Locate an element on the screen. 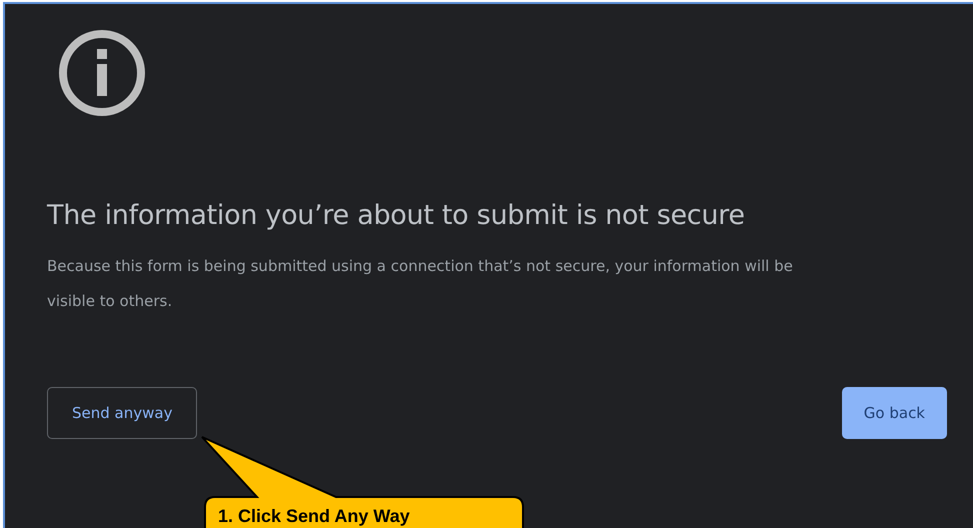  callout-text: 1. Click Send Any Way is located at coordinates (314, 516).